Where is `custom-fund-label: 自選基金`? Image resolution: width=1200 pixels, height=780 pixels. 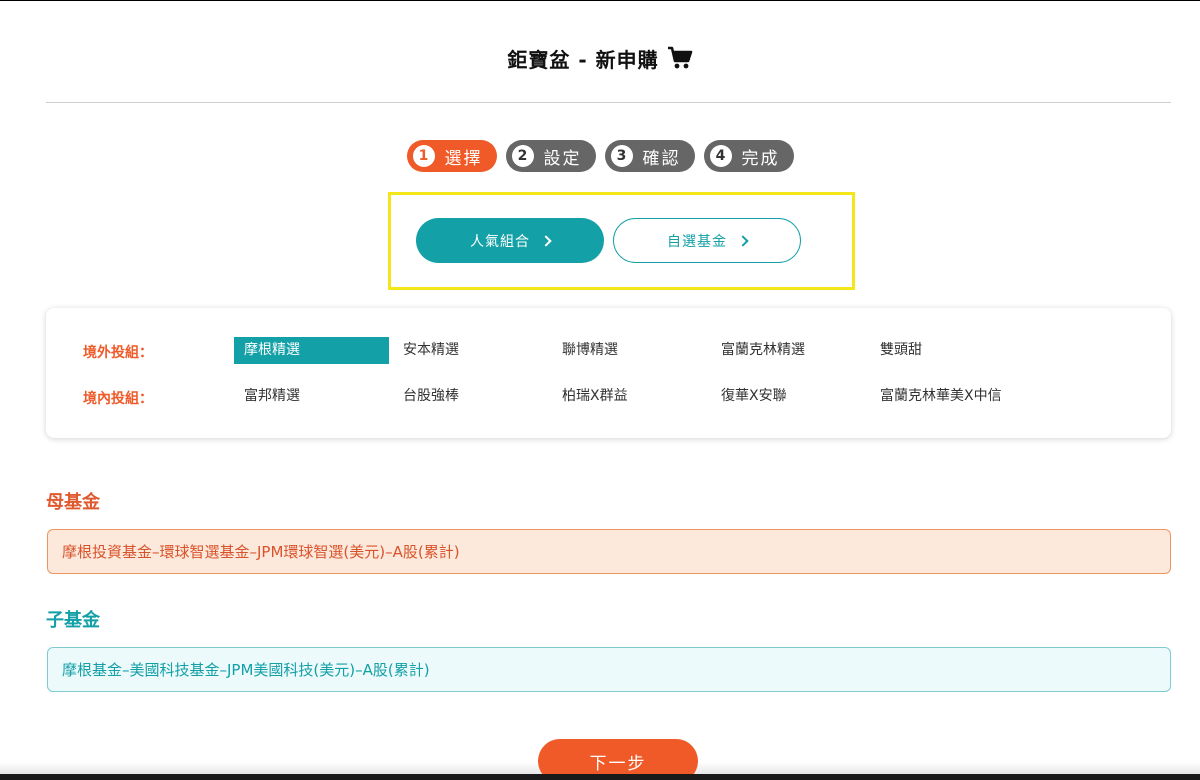 custom-fund-label: 自選基金 is located at coordinates (697, 241).